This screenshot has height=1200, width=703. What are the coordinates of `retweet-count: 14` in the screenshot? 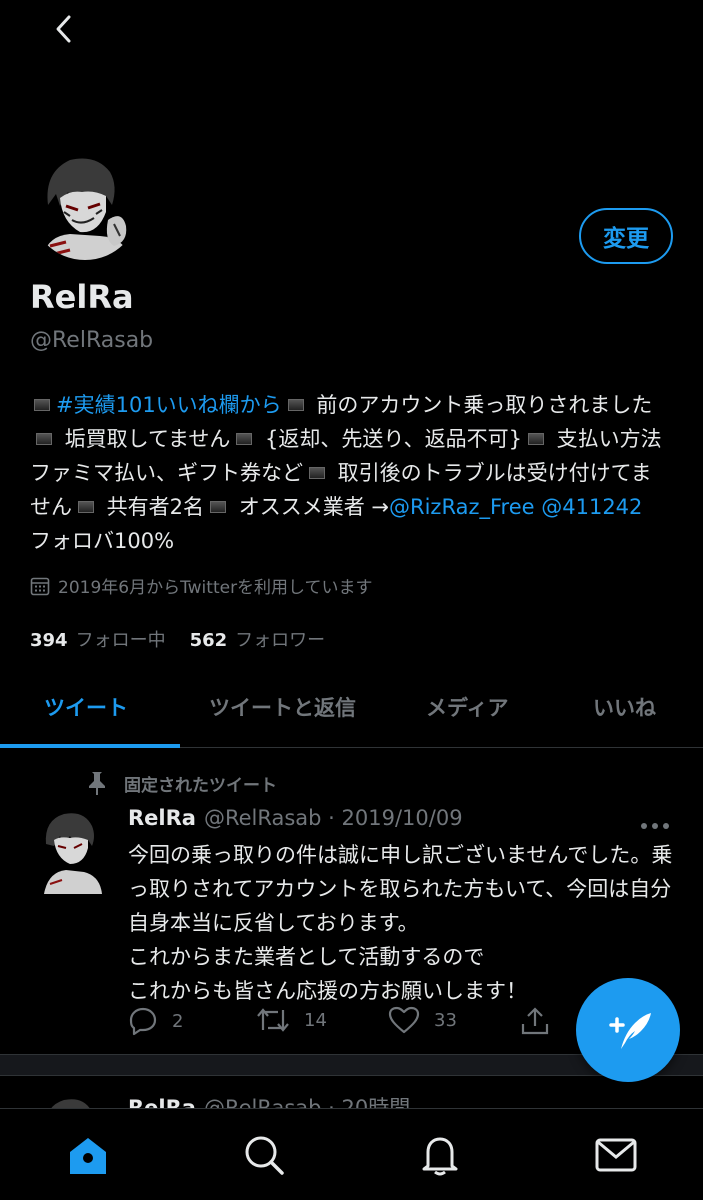 It's located at (315, 1020).